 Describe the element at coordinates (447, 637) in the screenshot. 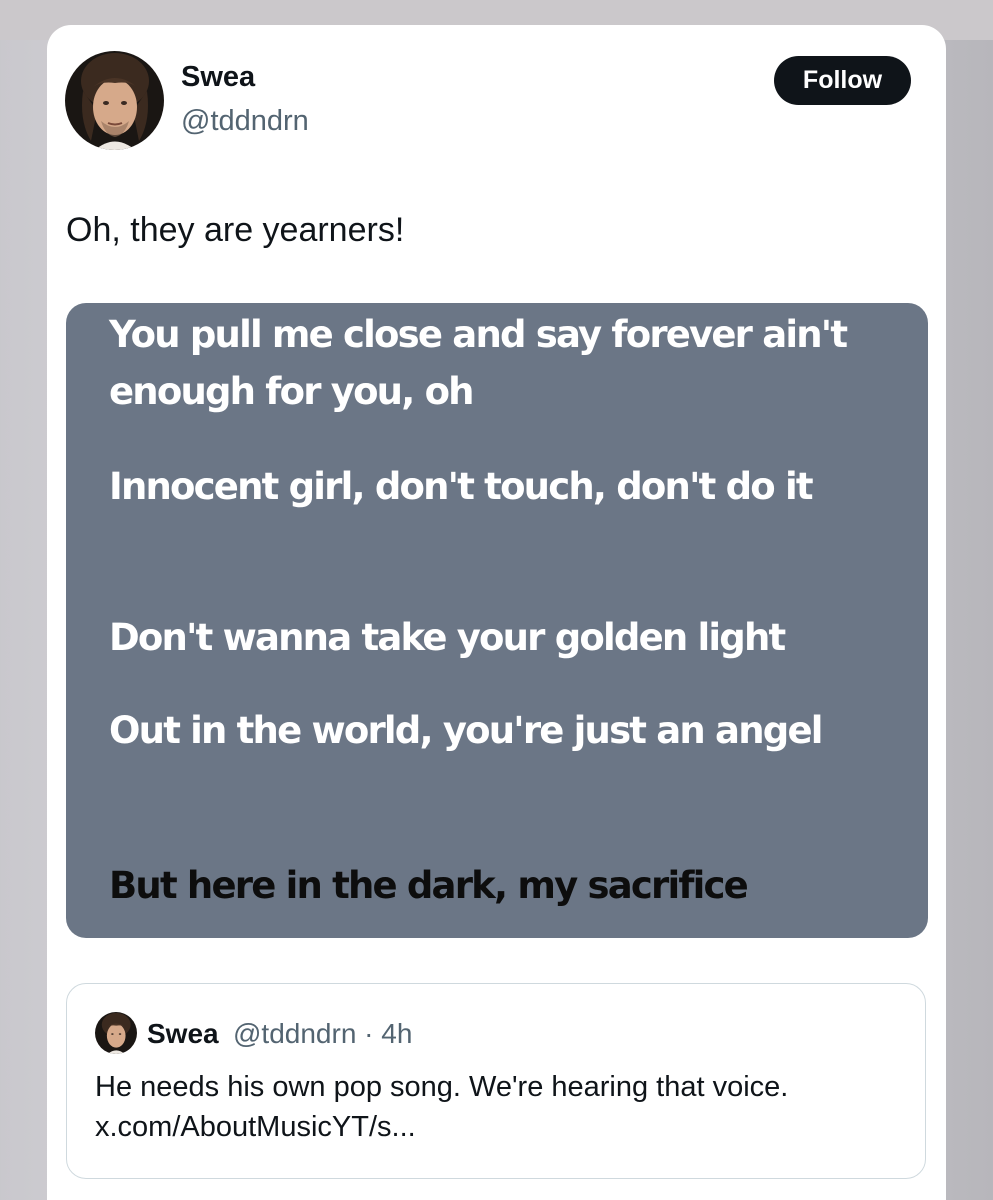

I see `lyric-line: Don't wanna take your golden light` at that location.